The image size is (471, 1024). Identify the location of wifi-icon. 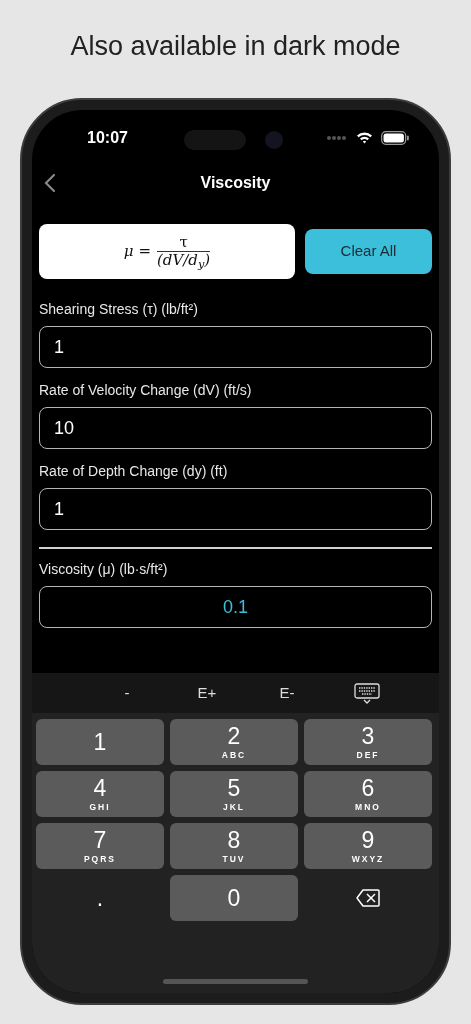
(364, 137).